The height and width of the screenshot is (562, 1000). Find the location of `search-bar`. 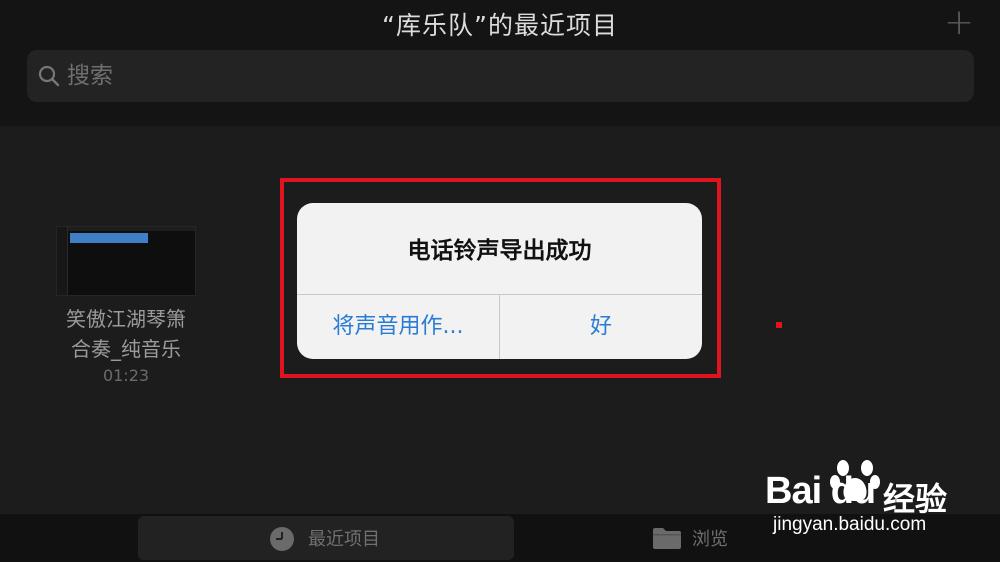

search-bar is located at coordinates (500, 76).